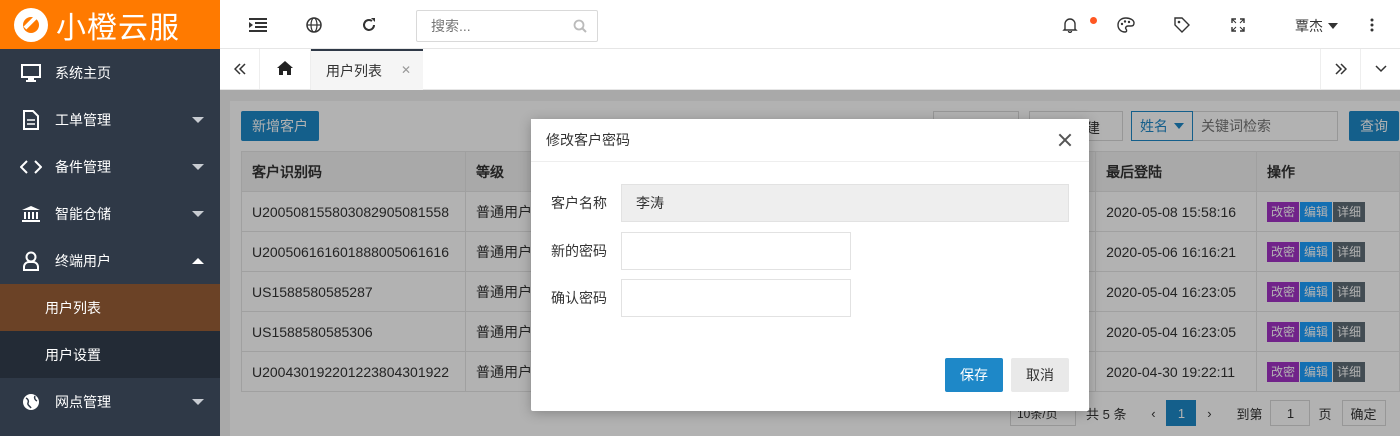 The image size is (1400, 436). I want to click on sidebar-item-workorder: 工单管理, so click(110, 119).